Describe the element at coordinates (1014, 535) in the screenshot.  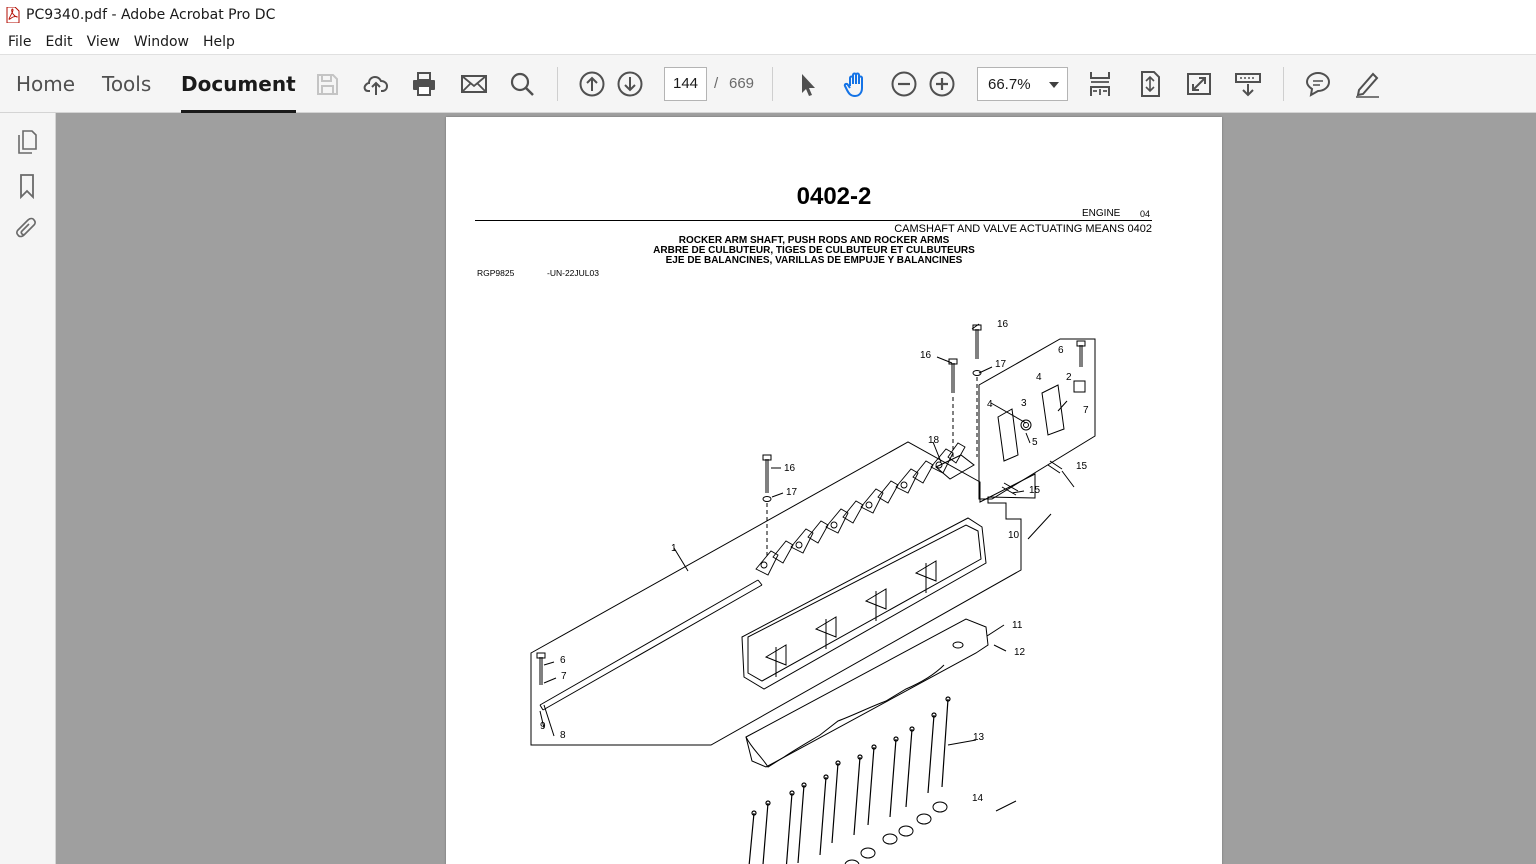
I see `svg-text: 10` at that location.